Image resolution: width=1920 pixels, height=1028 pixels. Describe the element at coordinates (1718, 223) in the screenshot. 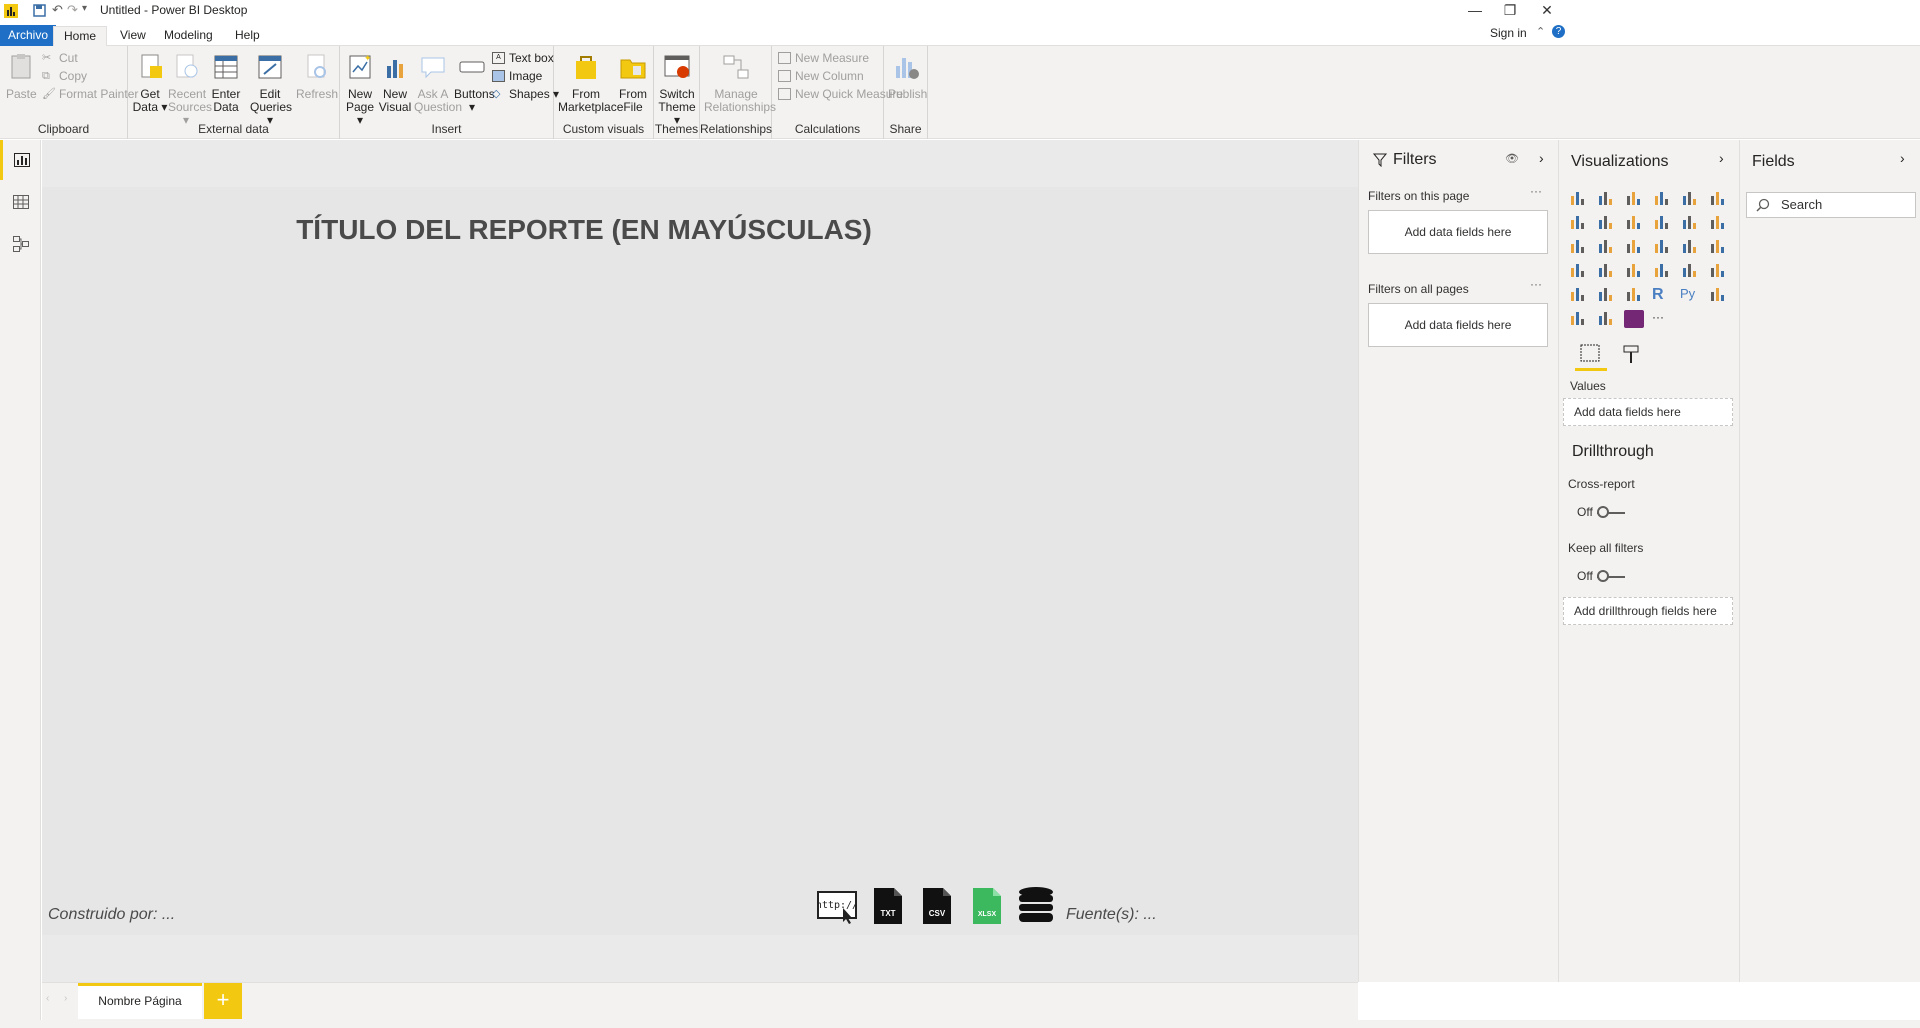

I see `ribbon-chart-icon` at that location.